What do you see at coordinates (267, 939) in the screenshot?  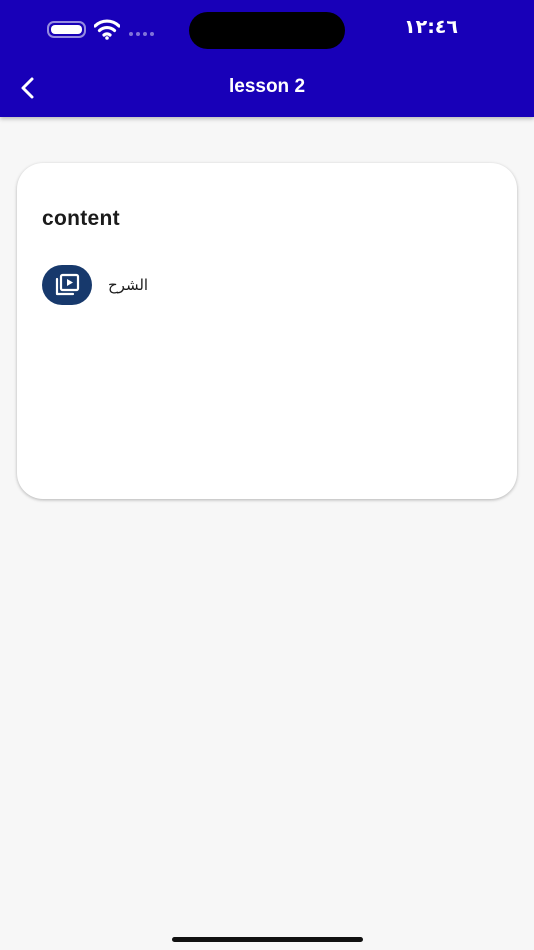 I see `home-indicator` at bounding box center [267, 939].